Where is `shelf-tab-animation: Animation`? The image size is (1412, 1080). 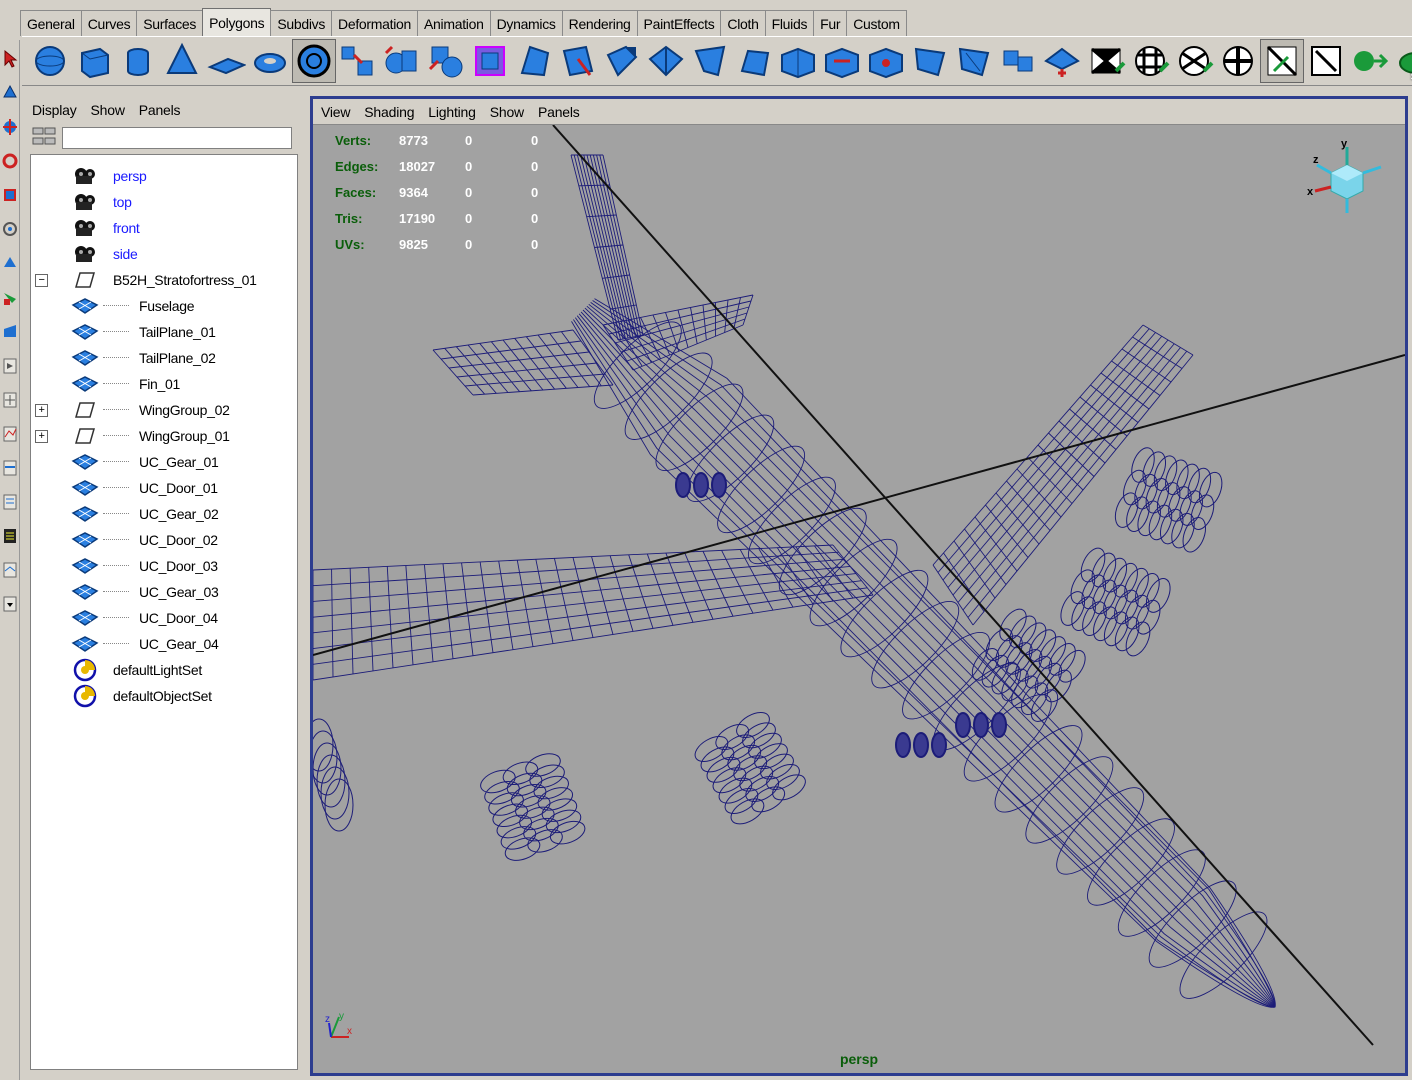
shelf-tab-animation: Animation is located at coordinates (454, 23).